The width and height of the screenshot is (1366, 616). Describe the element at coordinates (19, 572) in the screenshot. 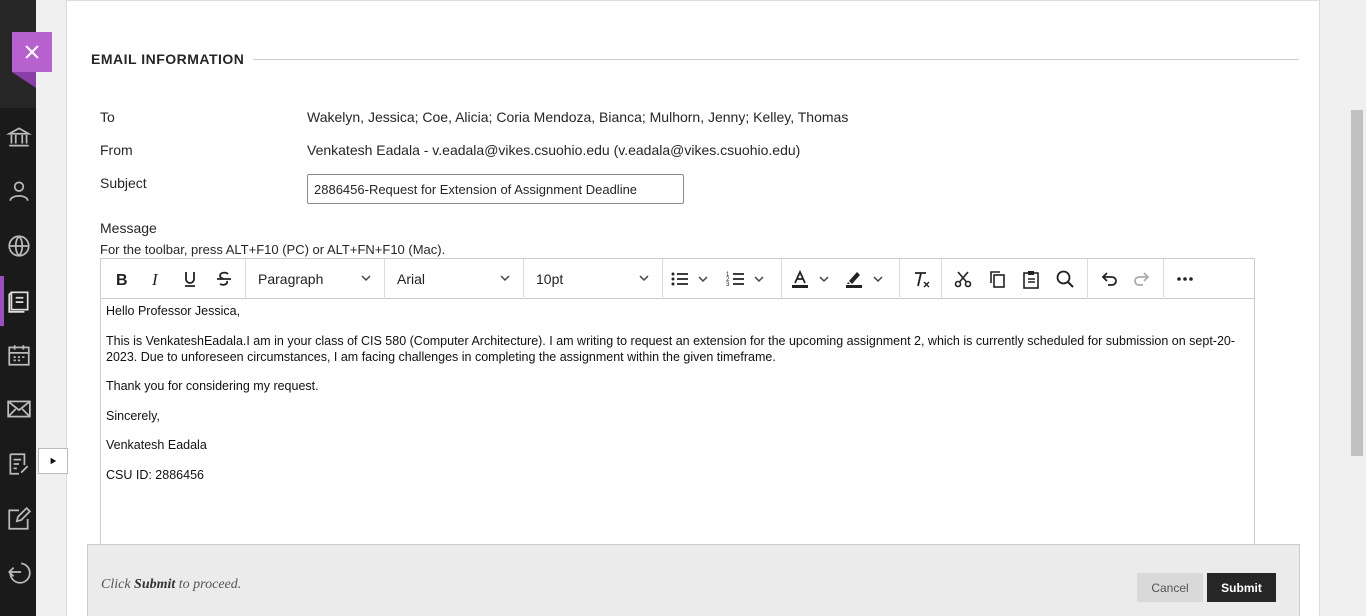

I see `sign-out-icon` at that location.